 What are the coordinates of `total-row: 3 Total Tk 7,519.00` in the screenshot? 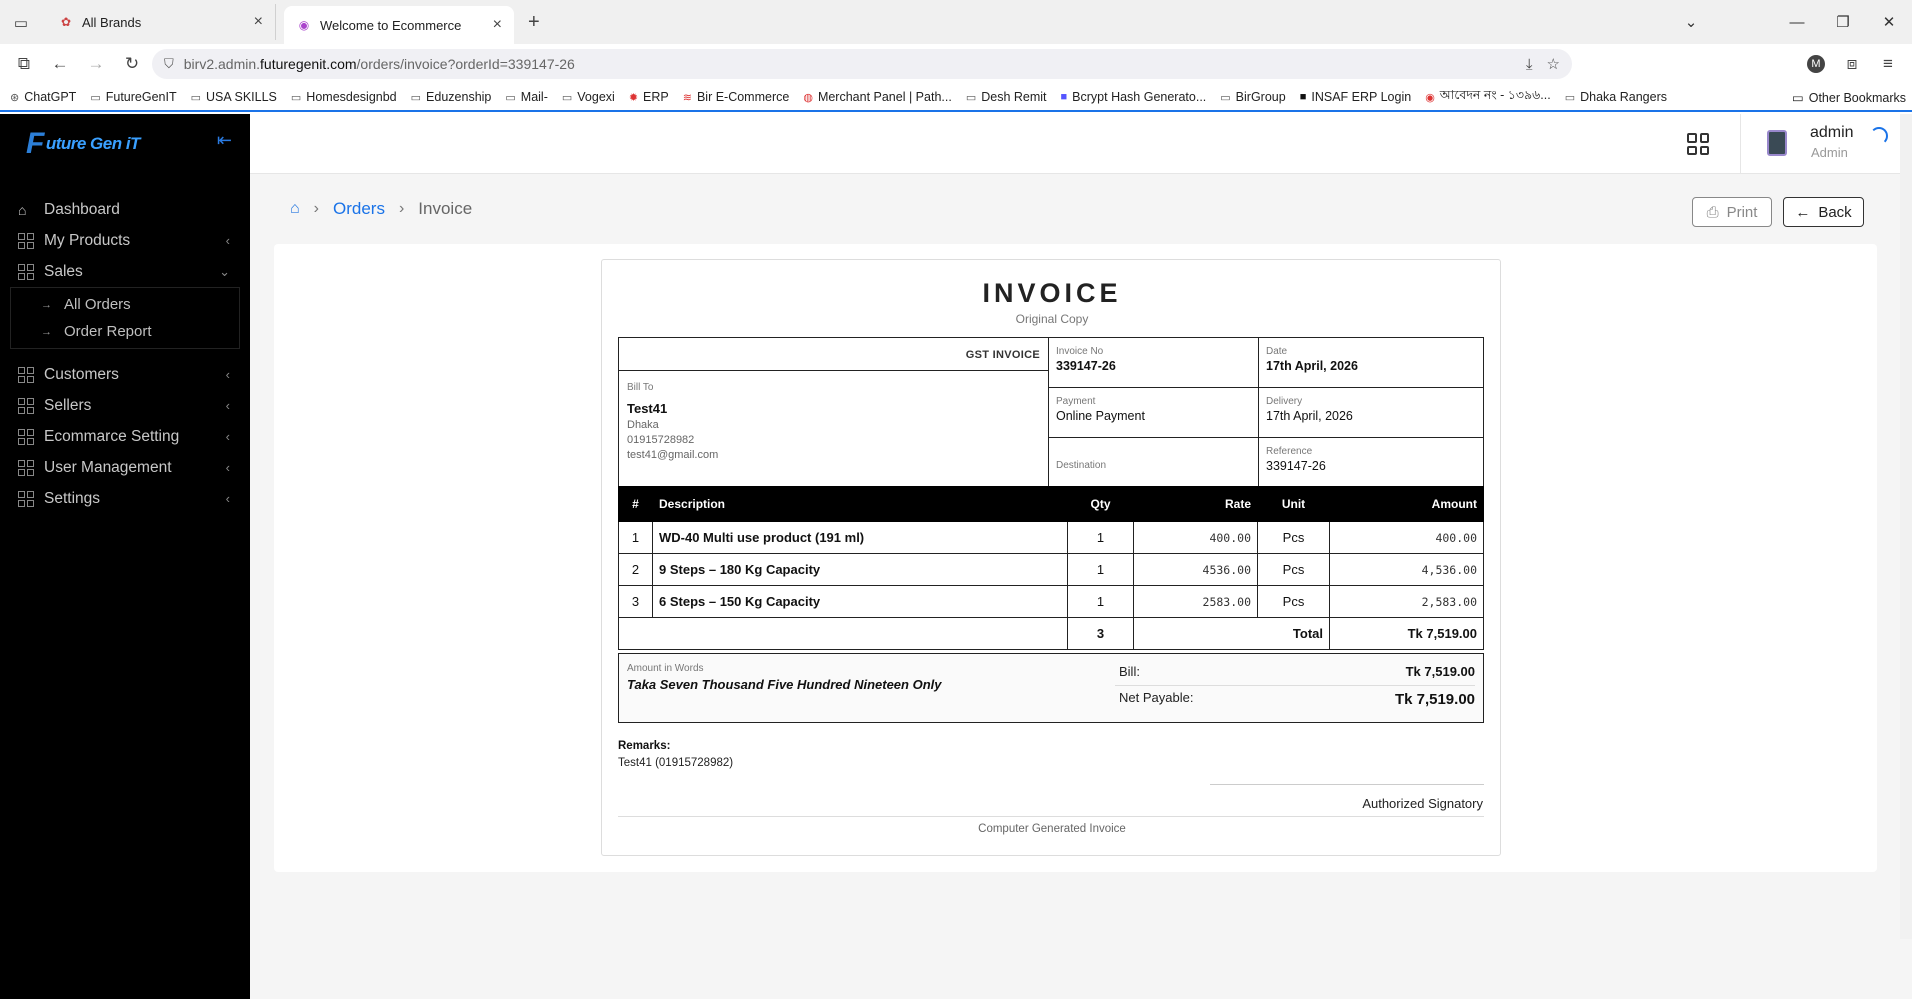 It's located at (1051, 633).